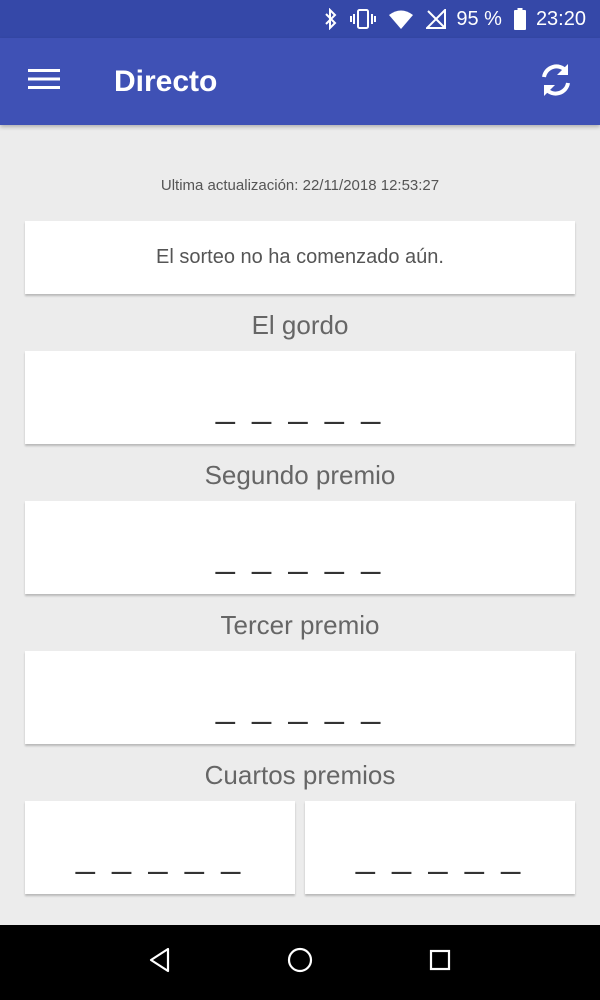 The height and width of the screenshot is (1000, 600). What do you see at coordinates (300, 475) in the screenshot?
I see `prize-label-segundo: Segundo premio` at bounding box center [300, 475].